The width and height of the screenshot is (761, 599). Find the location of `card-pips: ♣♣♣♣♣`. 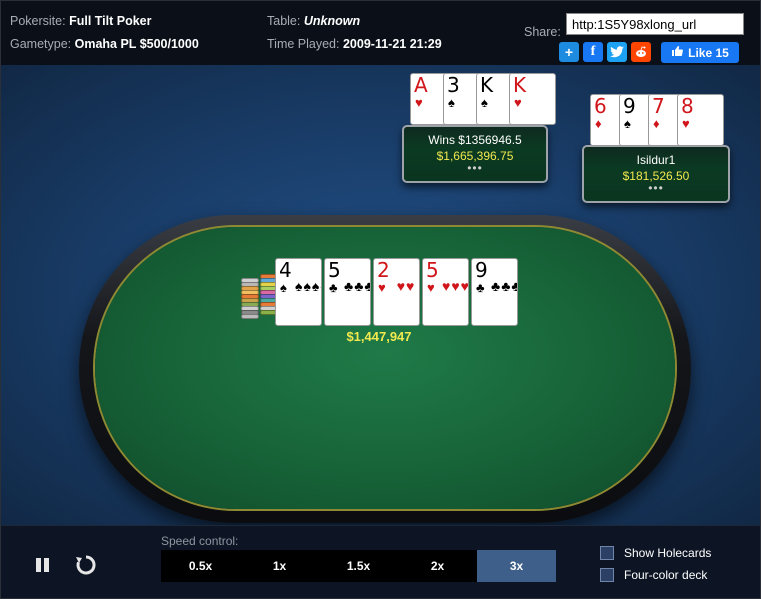

card-pips: ♣♣♣♣♣ is located at coordinates (357, 286).